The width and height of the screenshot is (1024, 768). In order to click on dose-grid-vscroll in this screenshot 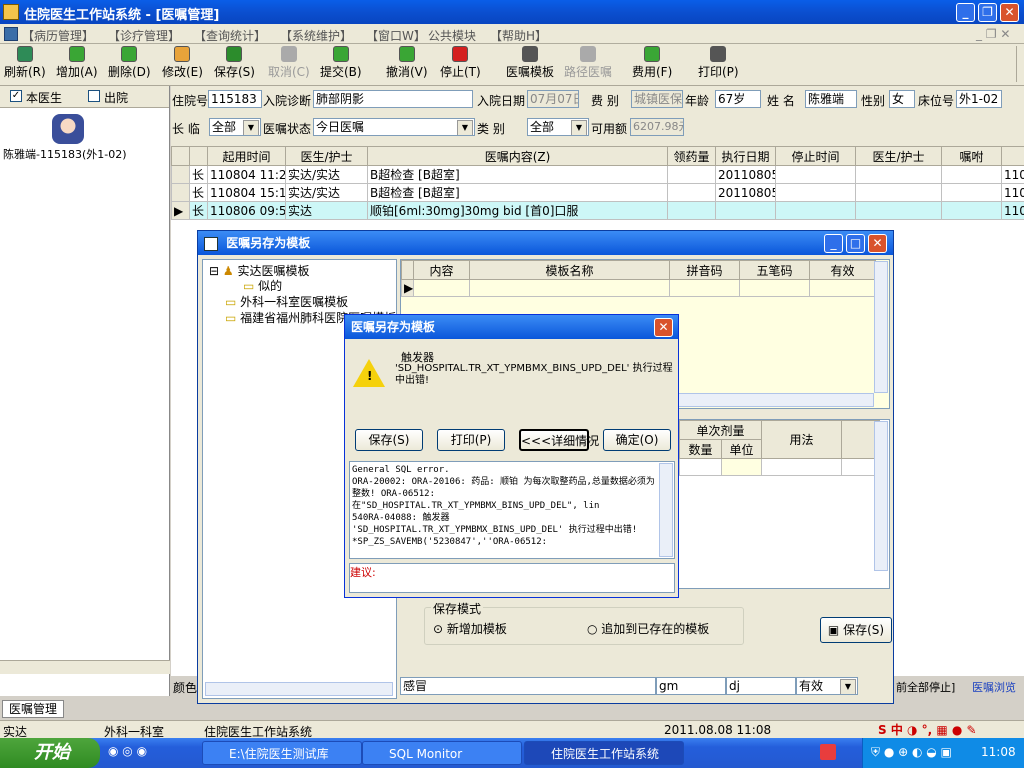, I will do `click(881, 496)`.